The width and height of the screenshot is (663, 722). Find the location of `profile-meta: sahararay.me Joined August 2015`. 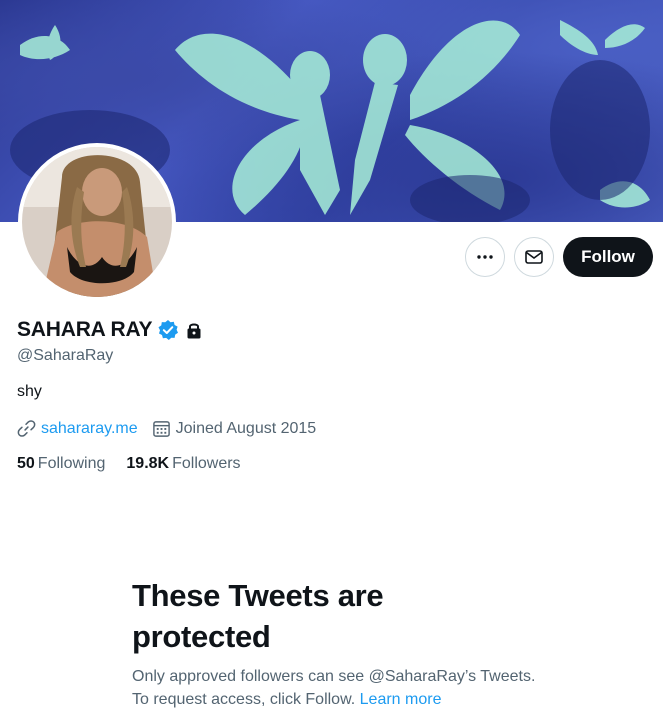

profile-meta: sahararay.me Joined August 2015 is located at coordinates (173, 428).